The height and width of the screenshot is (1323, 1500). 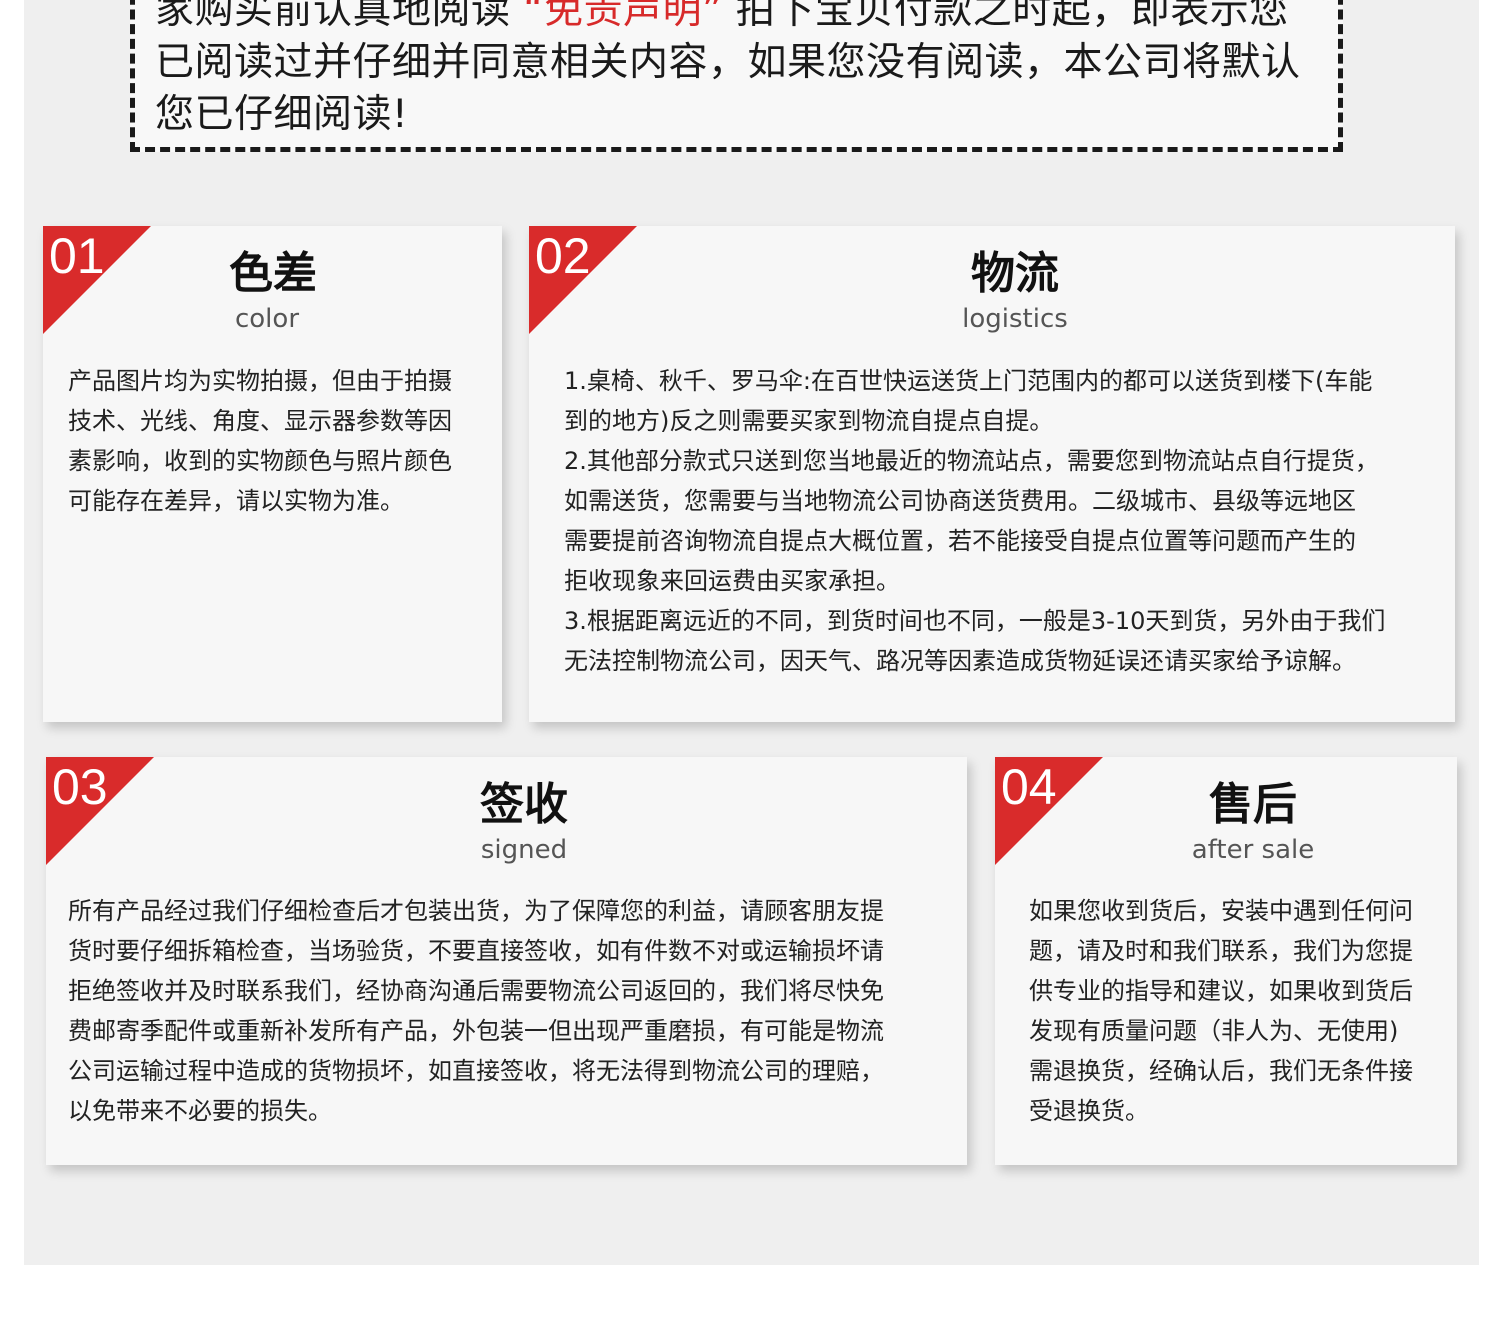 What do you see at coordinates (1015, 273) in the screenshot?
I see `card-title: 物流` at bounding box center [1015, 273].